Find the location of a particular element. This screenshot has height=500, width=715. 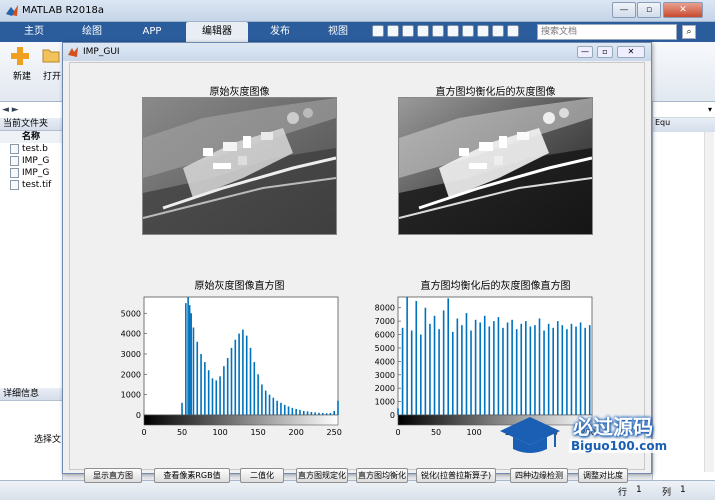

orig-image-title: 原始灰度图像 is located at coordinates (239, 92).